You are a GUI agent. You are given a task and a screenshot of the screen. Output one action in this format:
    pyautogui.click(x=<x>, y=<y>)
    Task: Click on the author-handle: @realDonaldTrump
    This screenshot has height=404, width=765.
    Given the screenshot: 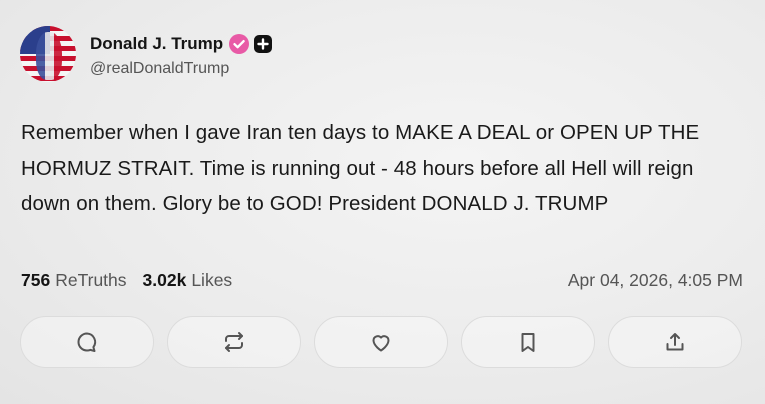 What is the action you would take?
    pyautogui.click(x=181, y=69)
    